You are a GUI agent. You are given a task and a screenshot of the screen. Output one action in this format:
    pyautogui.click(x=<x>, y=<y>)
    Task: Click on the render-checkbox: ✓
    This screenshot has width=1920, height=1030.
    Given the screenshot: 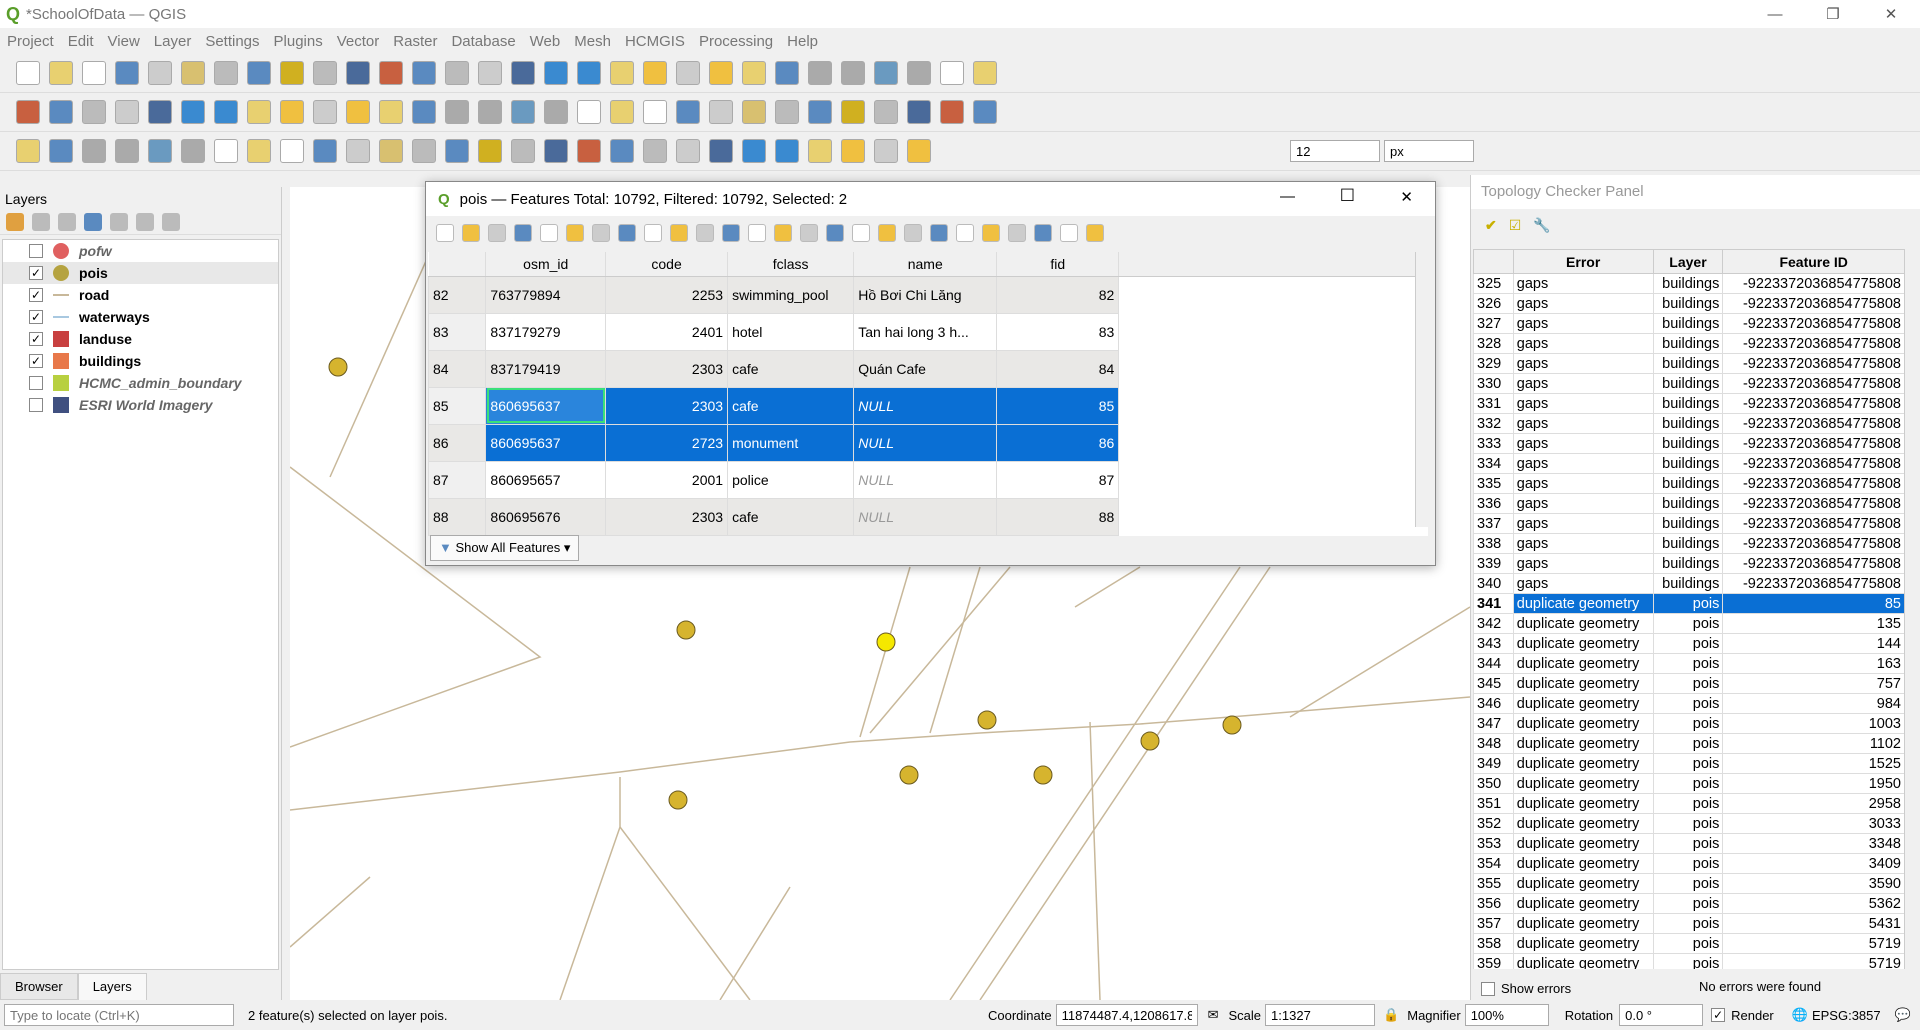 What is the action you would take?
    pyautogui.click(x=1718, y=1015)
    